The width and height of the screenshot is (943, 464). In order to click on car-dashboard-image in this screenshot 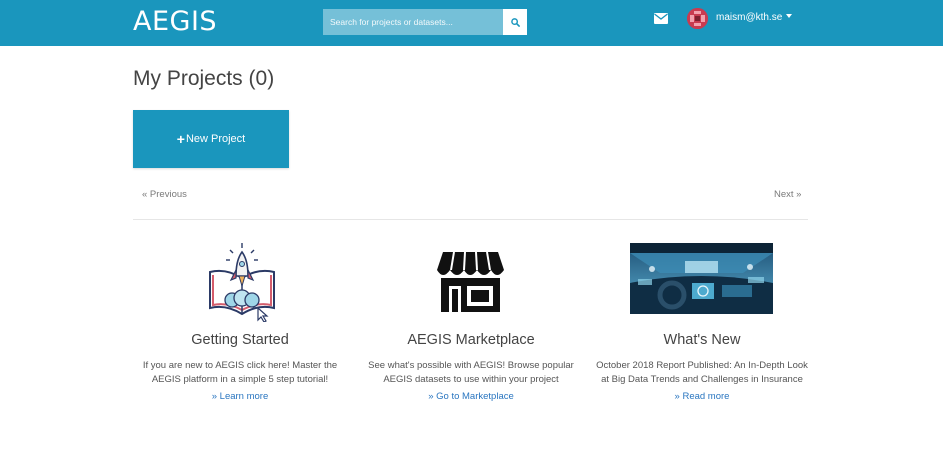, I will do `click(701, 278)`.